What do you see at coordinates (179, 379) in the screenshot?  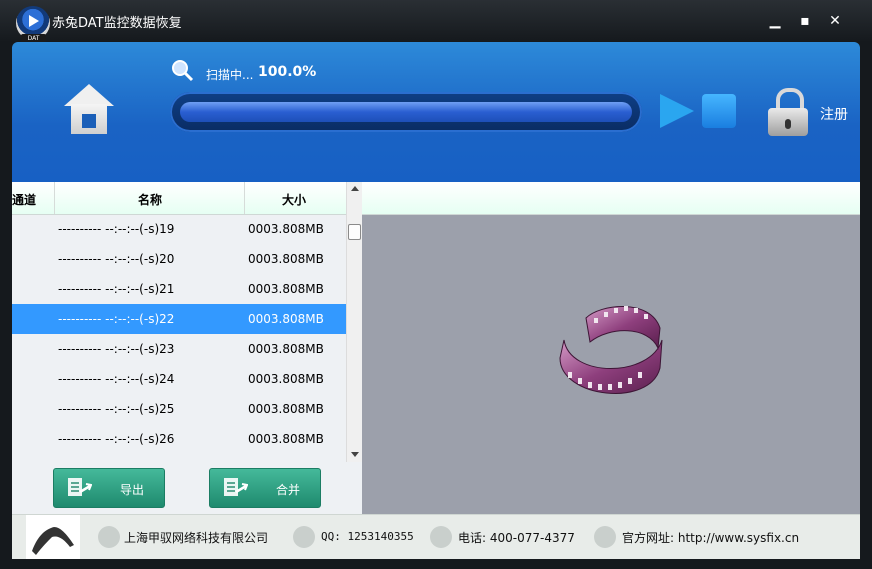 I see `table-row: ---------- --:--:--(-s)24 0003.808MB` at bounding box center [179, 379].